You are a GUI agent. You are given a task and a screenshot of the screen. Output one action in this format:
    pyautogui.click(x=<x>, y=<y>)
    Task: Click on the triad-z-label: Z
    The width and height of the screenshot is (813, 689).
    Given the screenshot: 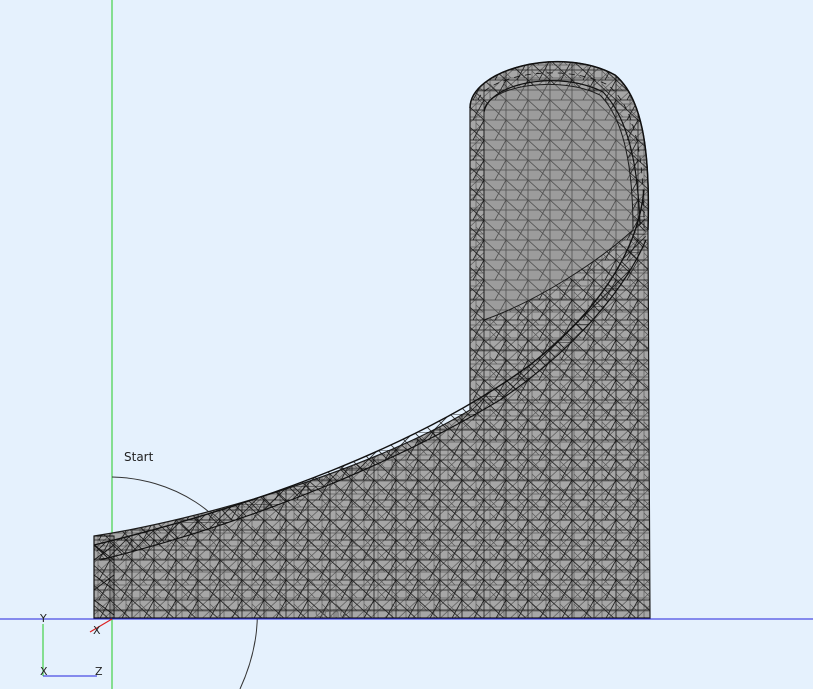 What is the action you would take?
    pyautogui.click(x=99, y=671)
    